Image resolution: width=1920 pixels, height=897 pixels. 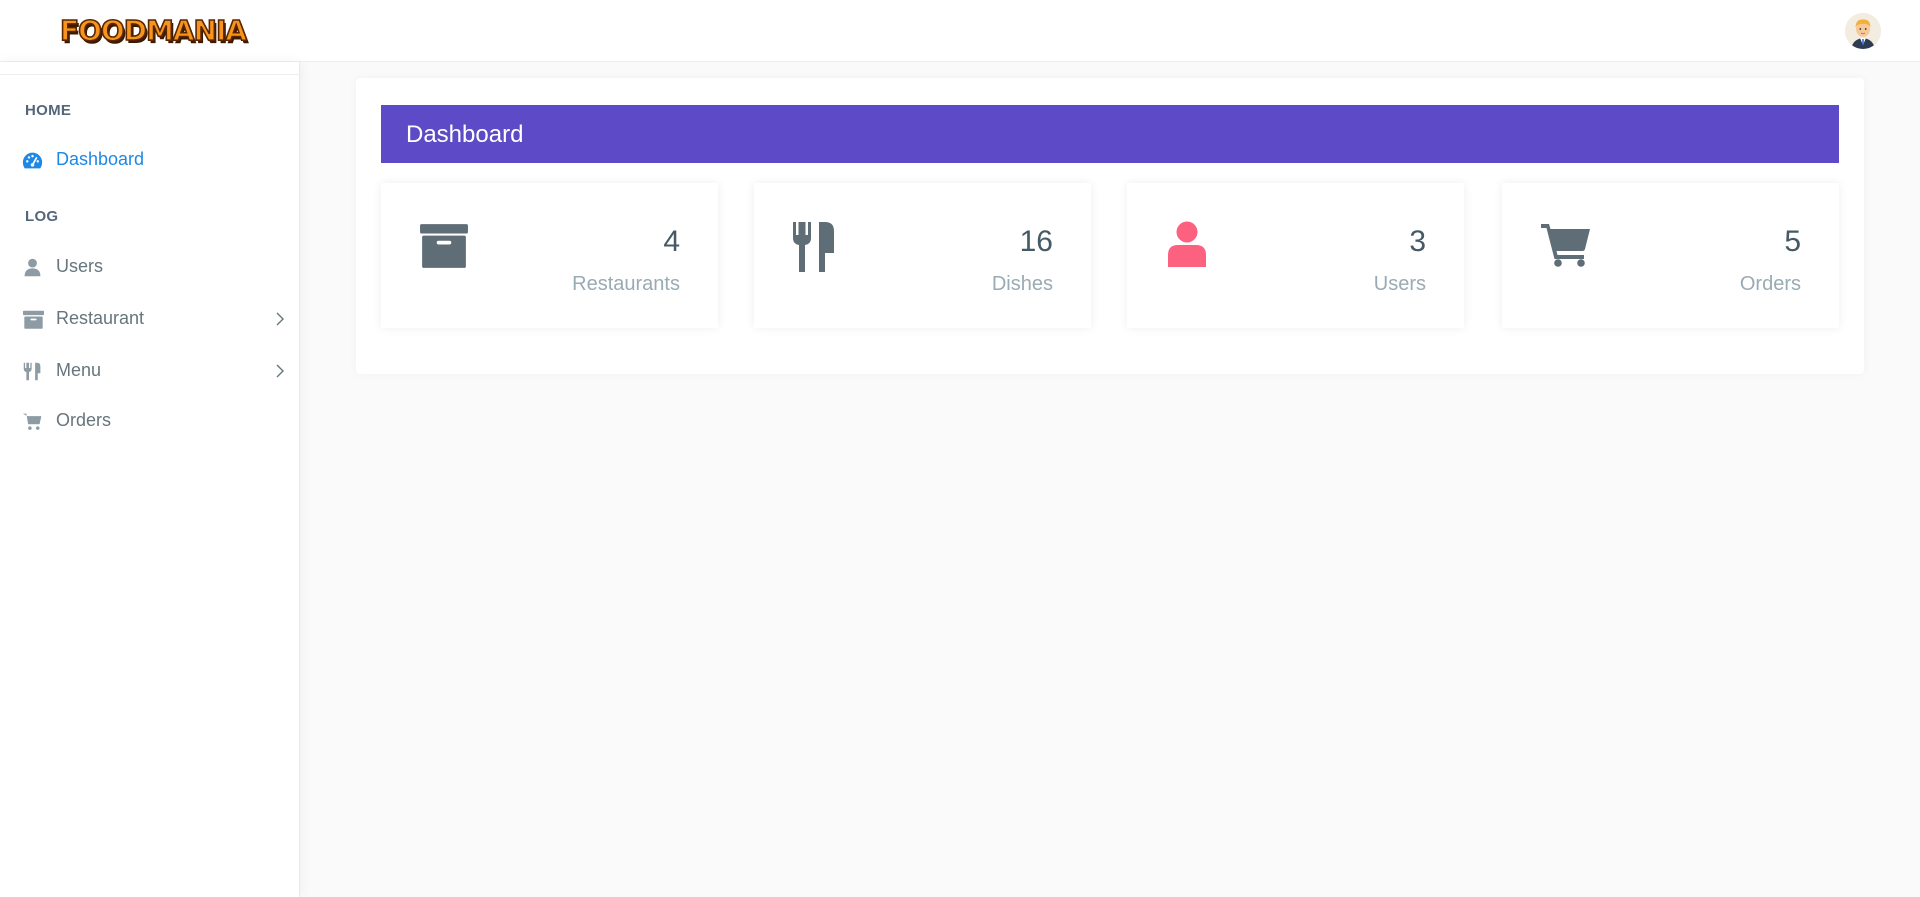 What do you see at coordinates (1417, 241) in the screenshot?
I see `stat-count: 3` at bounding box center [1417, 241].